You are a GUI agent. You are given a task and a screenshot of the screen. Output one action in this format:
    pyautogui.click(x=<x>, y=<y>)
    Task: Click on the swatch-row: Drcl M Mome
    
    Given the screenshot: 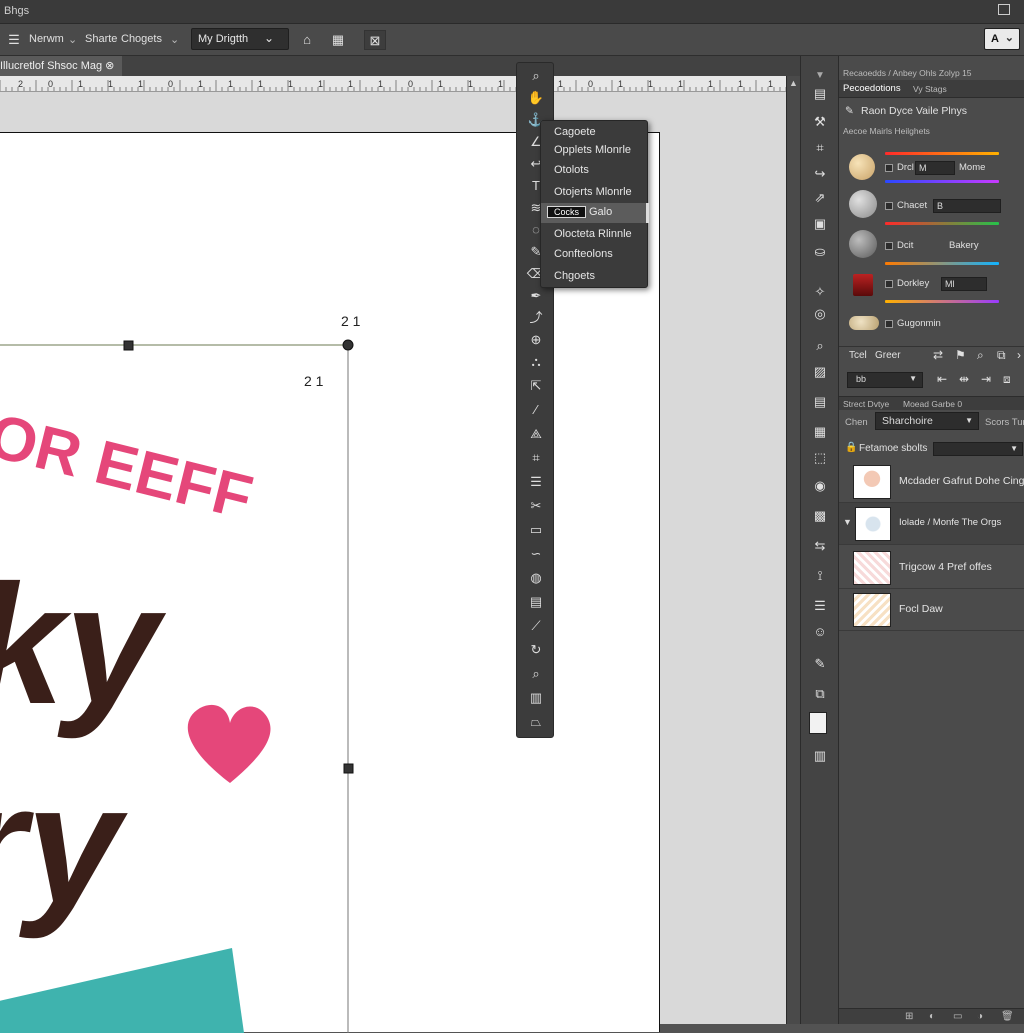 What is the action you would take?
    pyautogui.click(x=933, y=169)
    